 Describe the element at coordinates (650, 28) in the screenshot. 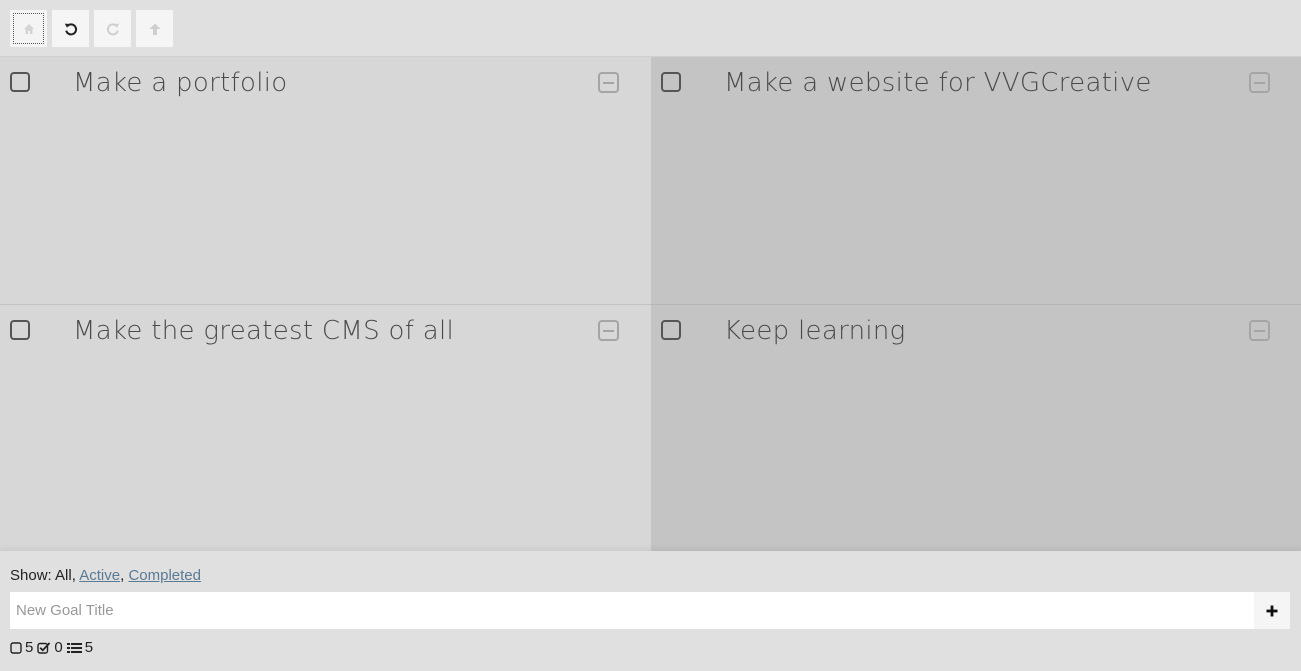

I see `toolbar` at that location.